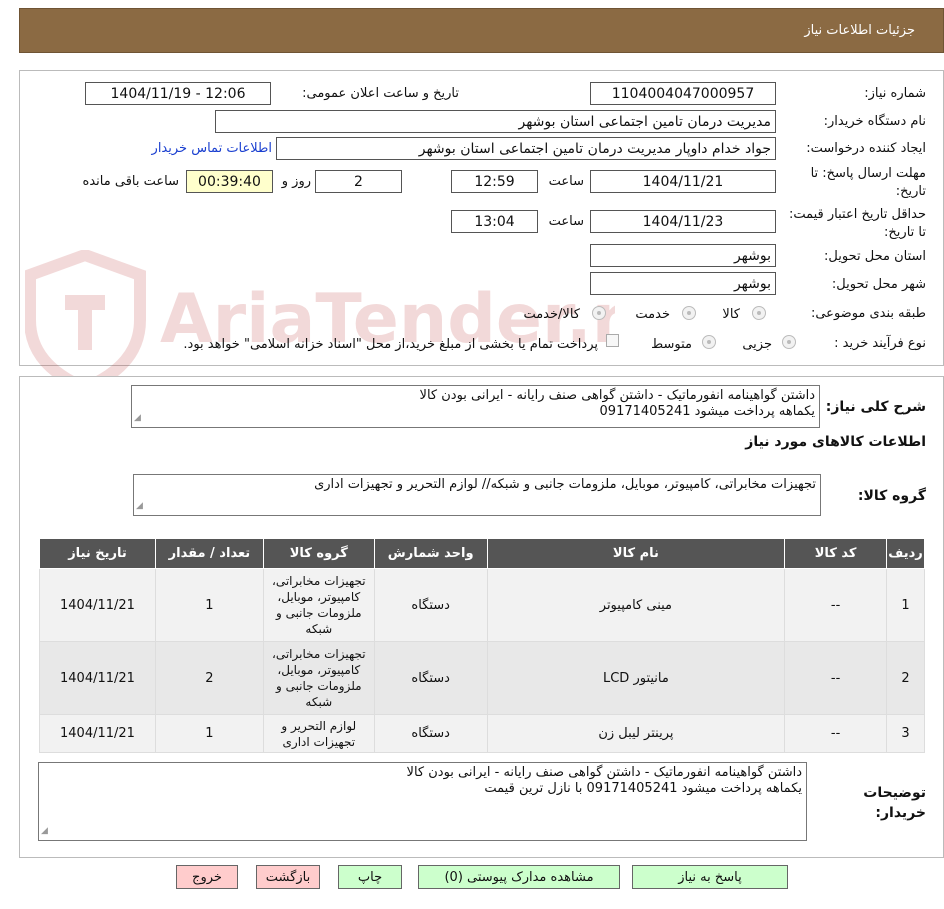  Describe the element at coordinates (97, 553) in the screenshot. I see `col-header-date: تاریخ نیاز` at that location.